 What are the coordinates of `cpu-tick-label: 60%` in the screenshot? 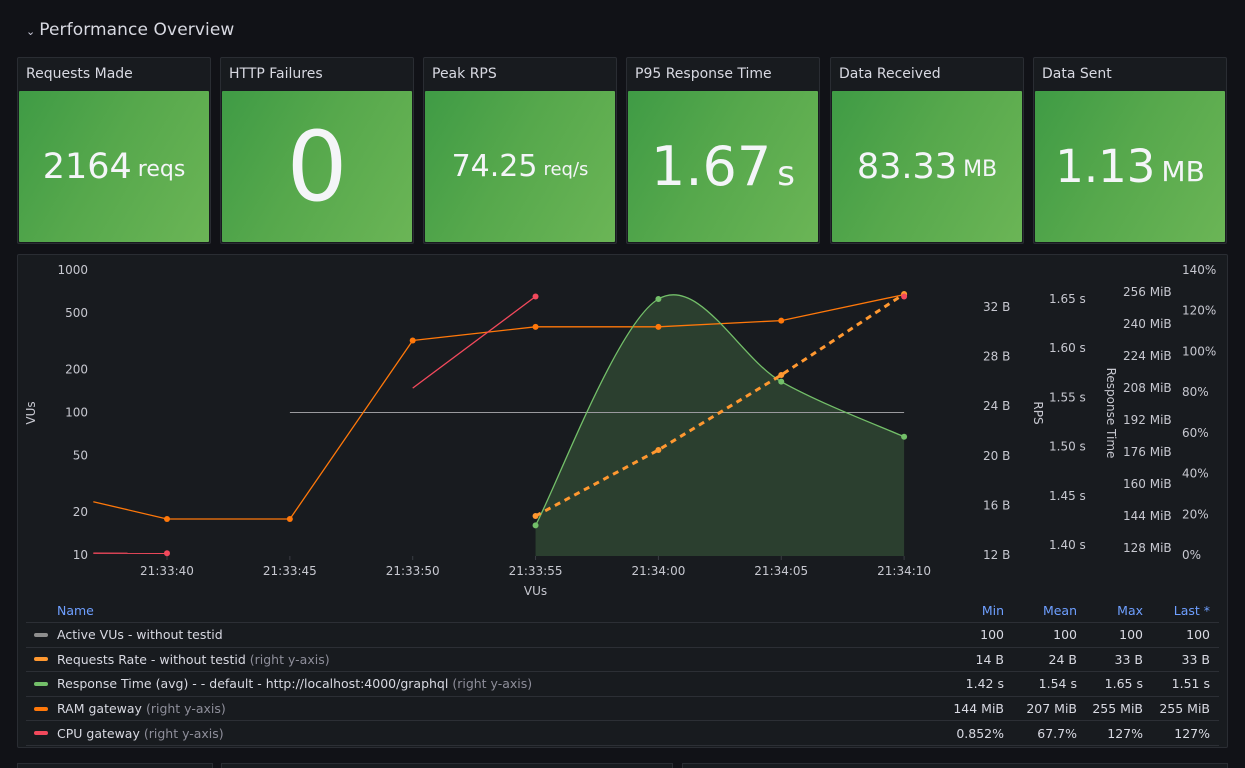 It's located at (1195, 433).